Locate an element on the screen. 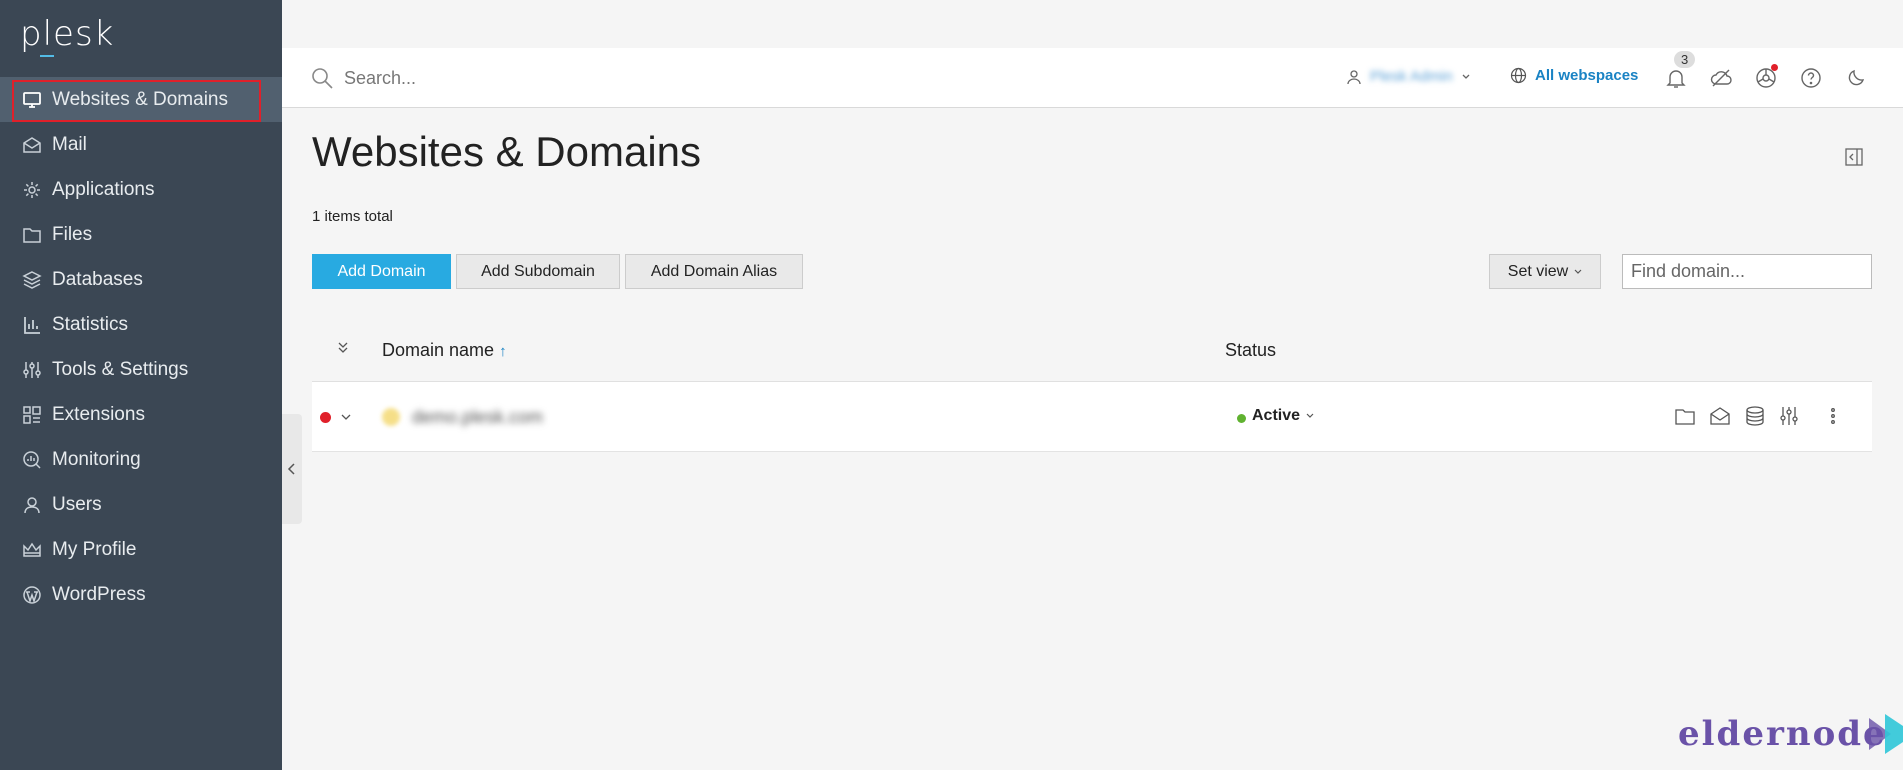 The image size is (1903, 770). add-subdomain-button: Add Subdomain is located at coordinates (538, 271).